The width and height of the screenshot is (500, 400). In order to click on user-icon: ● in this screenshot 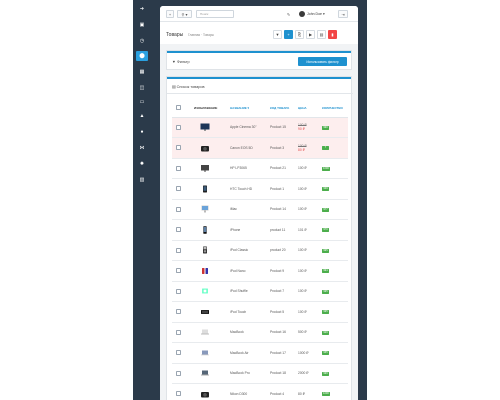, I will do `click(142, 132)`.